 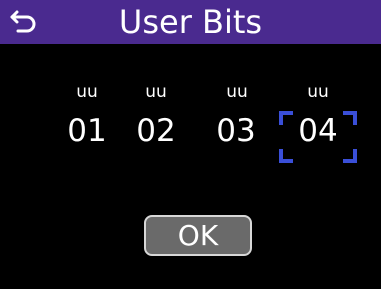 I want to click on user-bit-value-3: 03, so click(x=236, y=131).